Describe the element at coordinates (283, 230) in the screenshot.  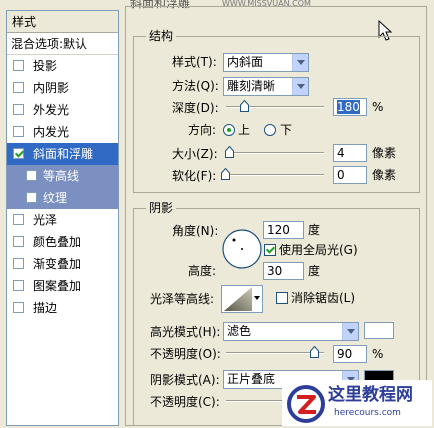
I see `angle-input: 120` at that location.